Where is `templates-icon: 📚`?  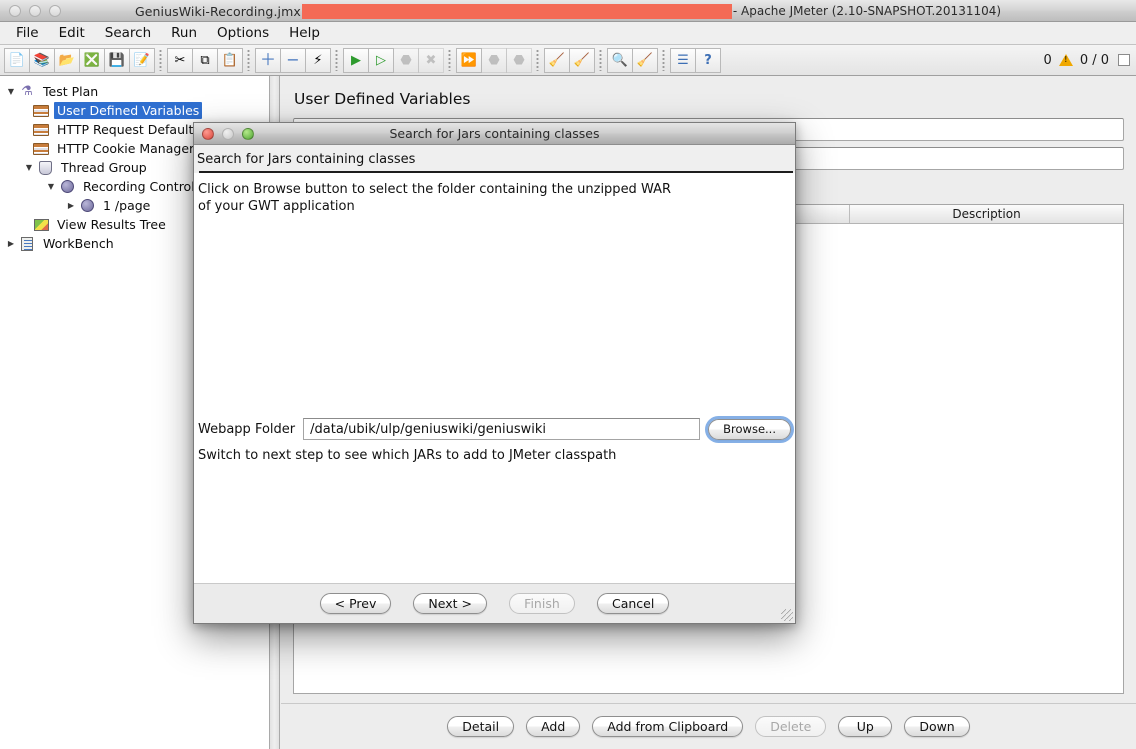 templates-icon: 📚 is located at coordinates (42, 60).